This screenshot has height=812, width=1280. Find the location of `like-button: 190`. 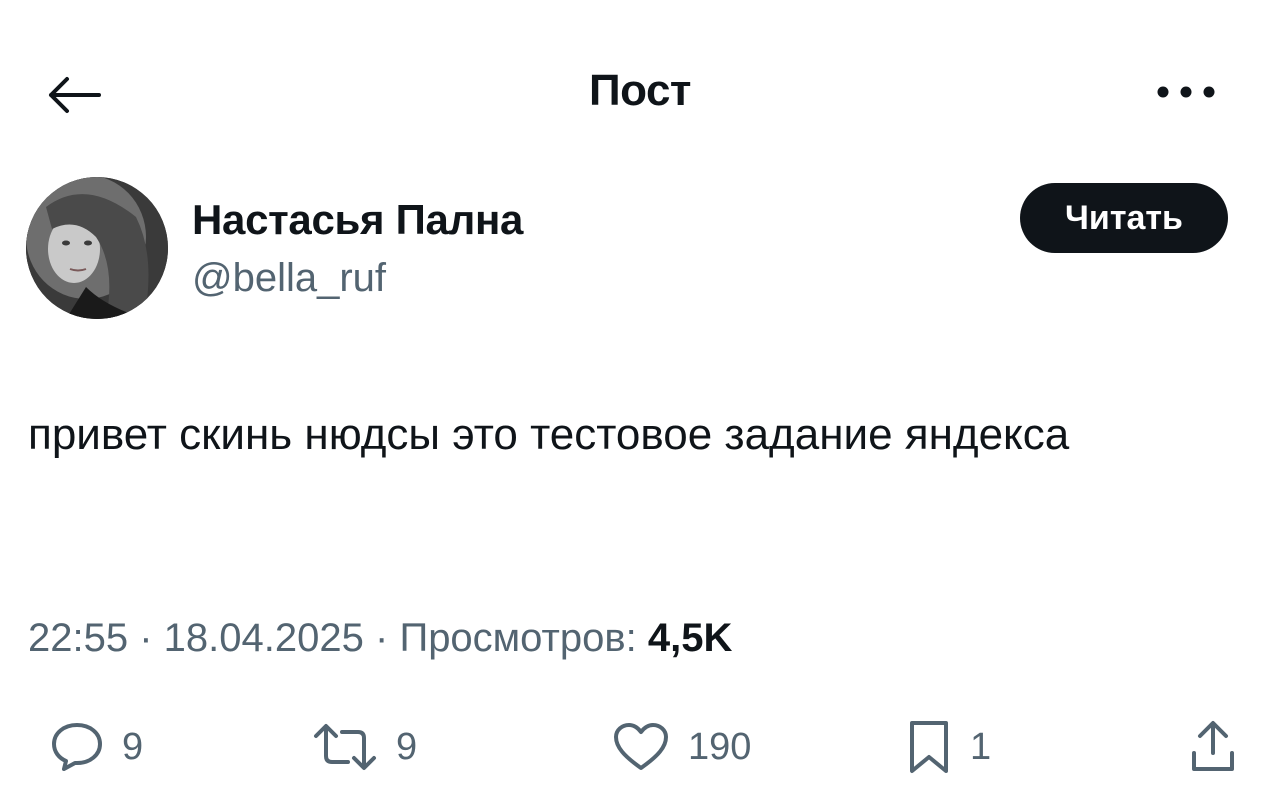

like-button: 190 is located at coordinates (681, 747).